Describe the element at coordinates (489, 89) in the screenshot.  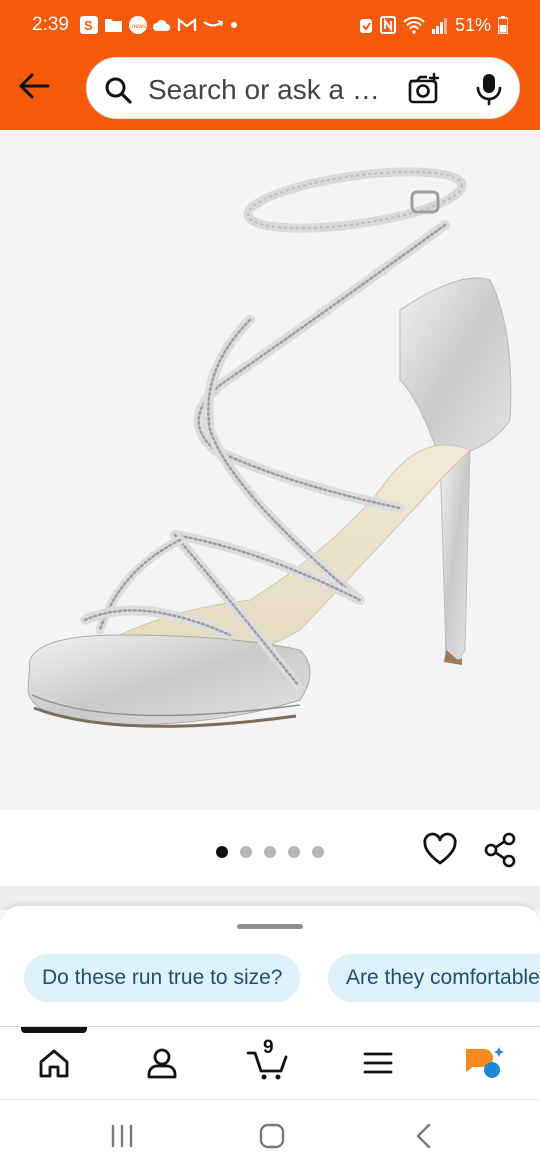
I see `microphone-icon` at that location.